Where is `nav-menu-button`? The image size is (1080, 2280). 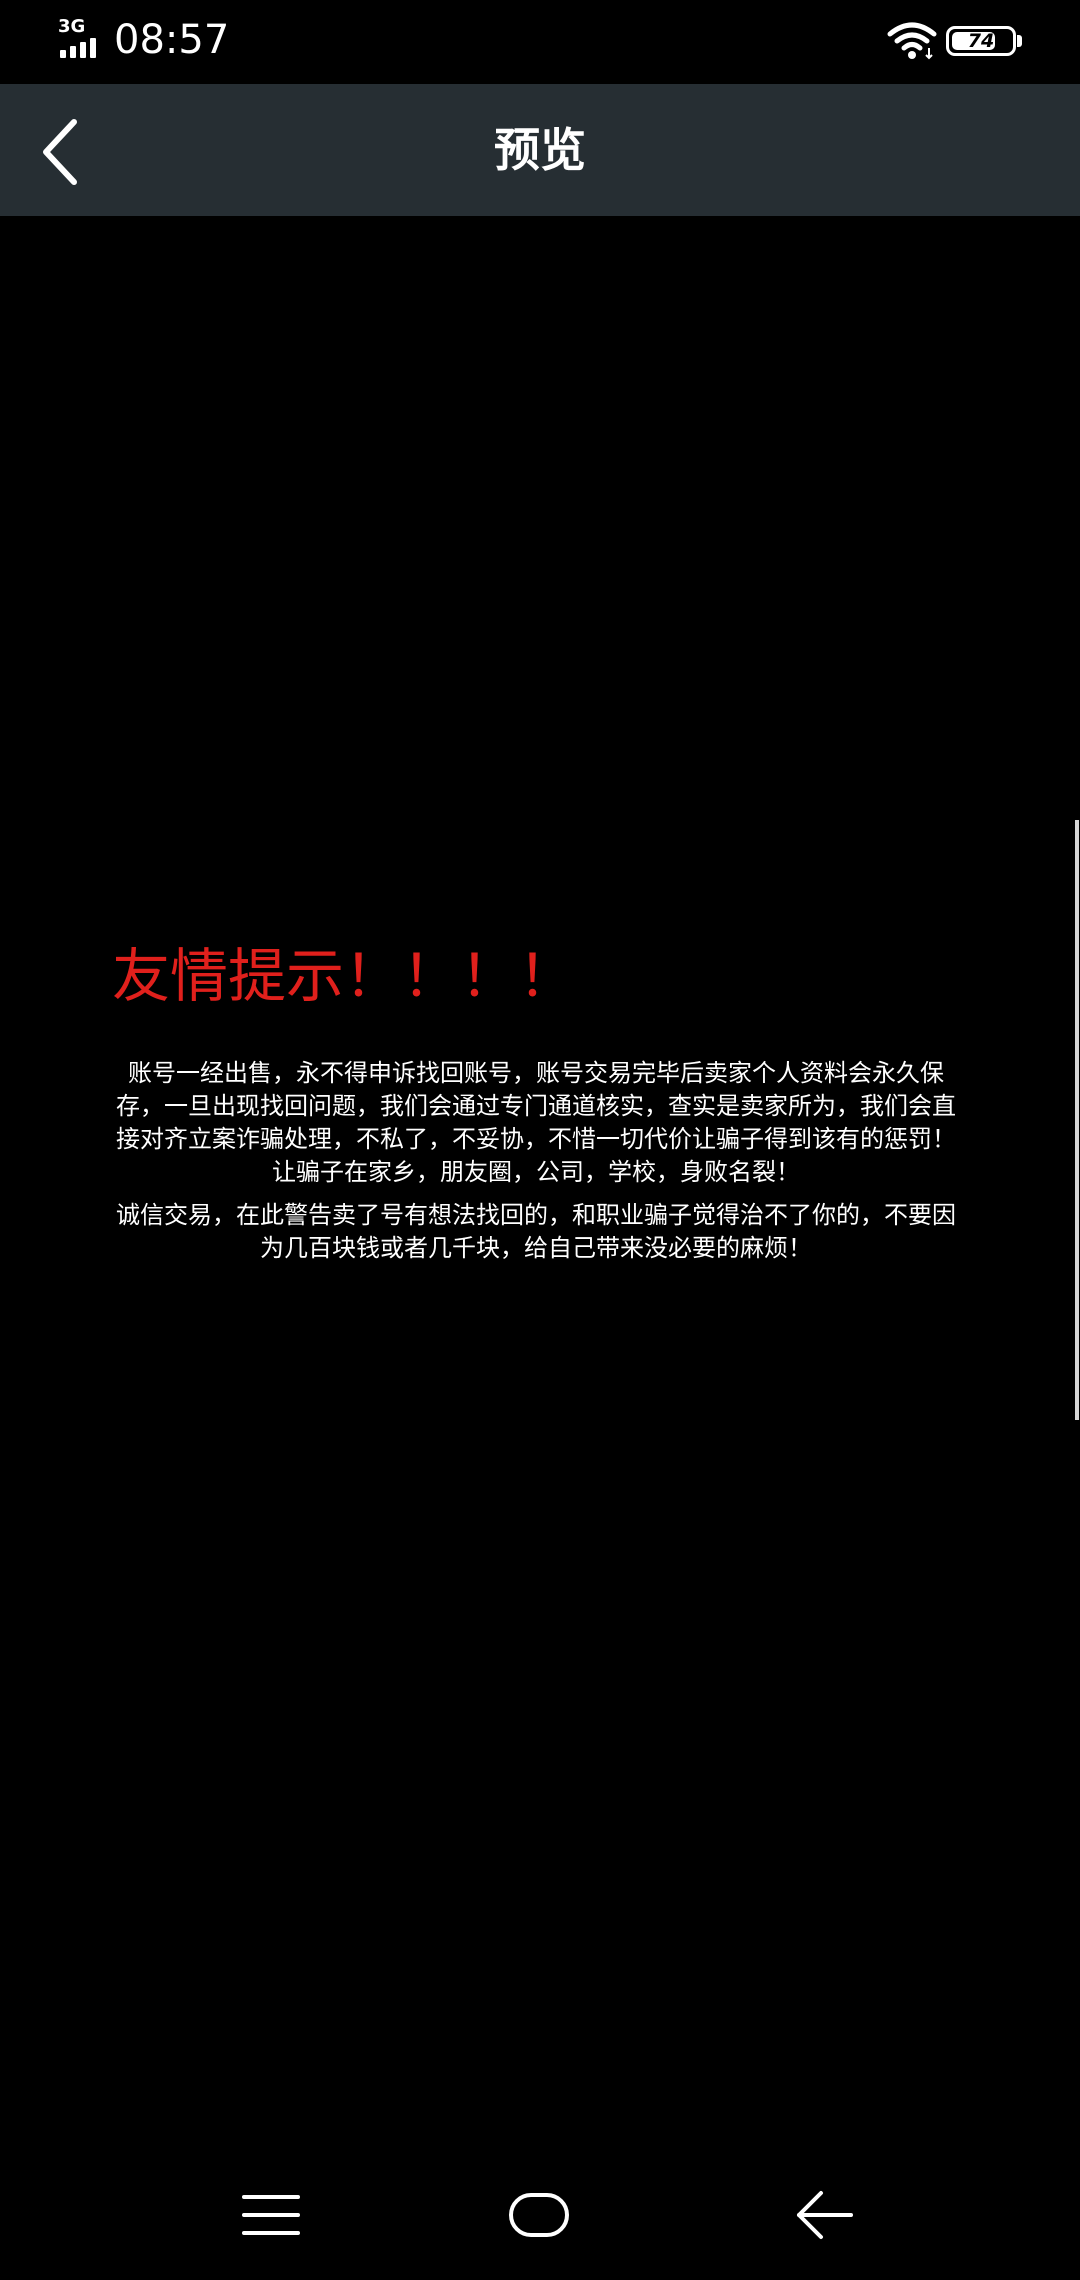 nav-menu-button is located at coordinates (271, 2215).